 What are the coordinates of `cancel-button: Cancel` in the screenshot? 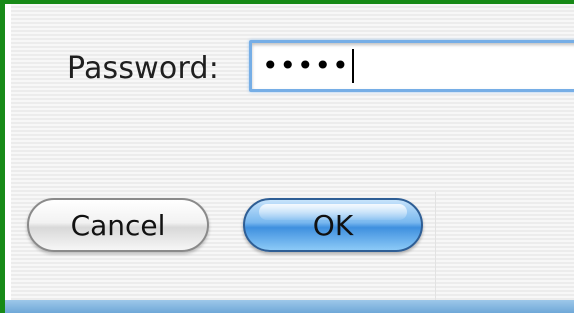 It's located at (118, 225).